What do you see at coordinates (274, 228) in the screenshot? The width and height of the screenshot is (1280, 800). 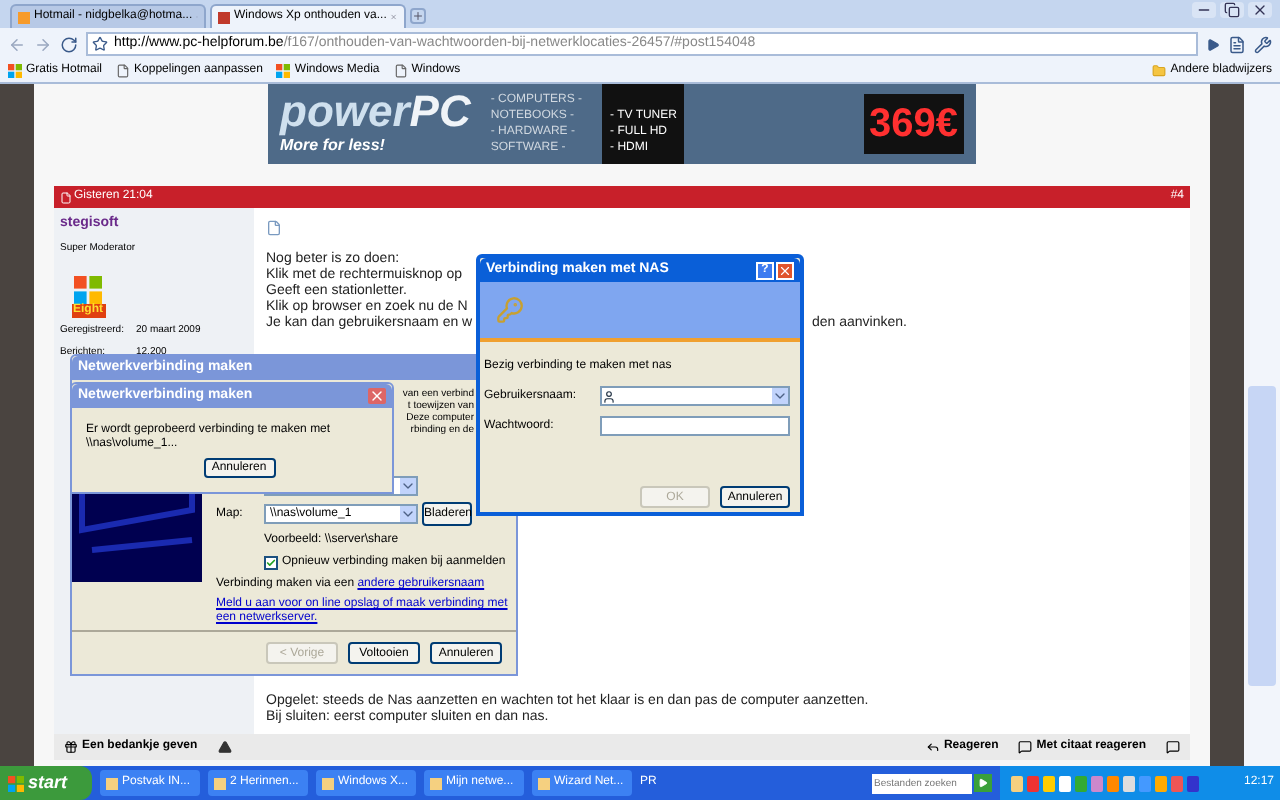 I see `document-icon` at bounding box center [274, 228].